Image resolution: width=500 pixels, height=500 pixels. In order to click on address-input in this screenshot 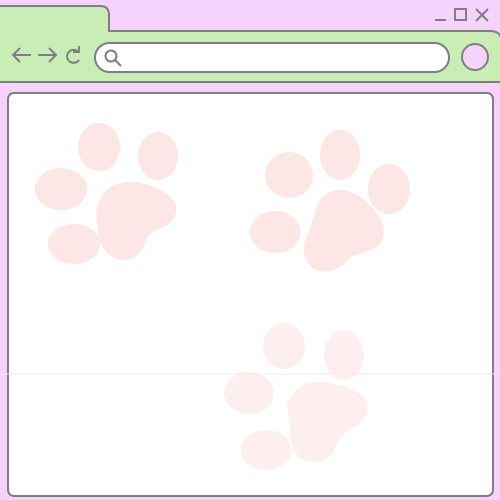, I will do `click(282, 58)`.